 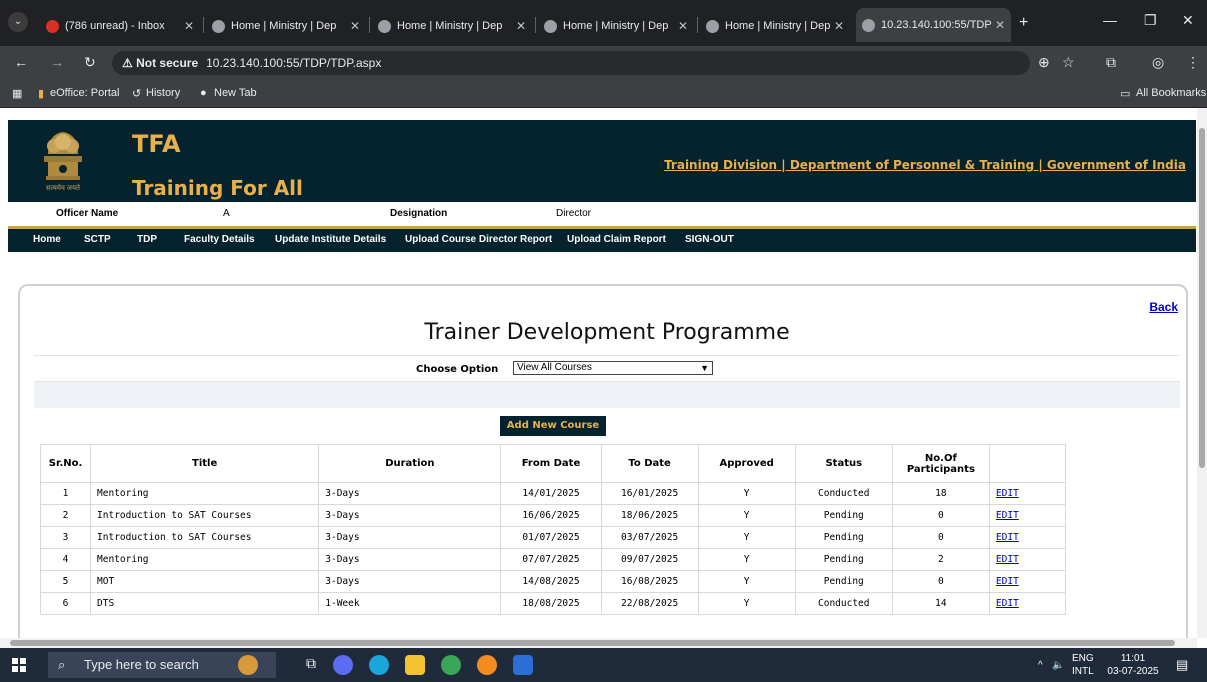 I want to click on tab-tdp-active: 10.23.140.100:55/TDP ✕, so click(x=933, y=25).